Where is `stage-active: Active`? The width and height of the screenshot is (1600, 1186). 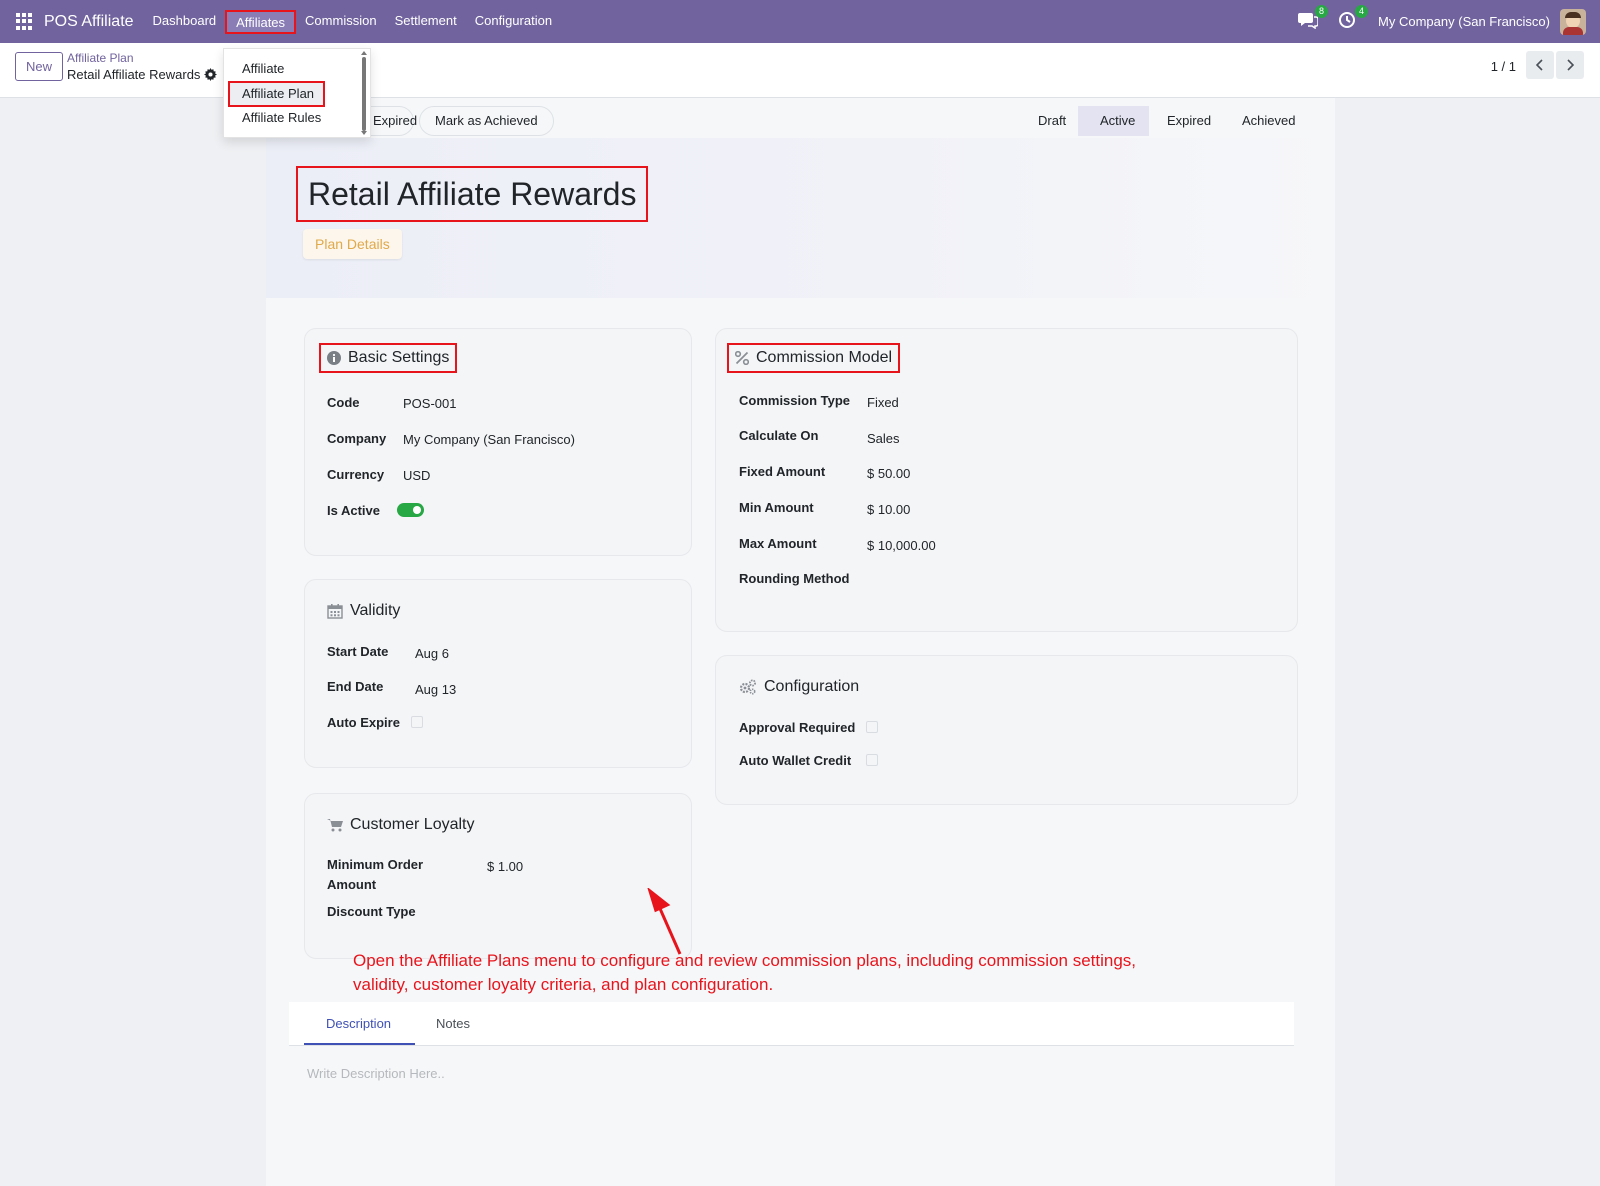 stage-active: Active is located at coordinates (1114, 121).